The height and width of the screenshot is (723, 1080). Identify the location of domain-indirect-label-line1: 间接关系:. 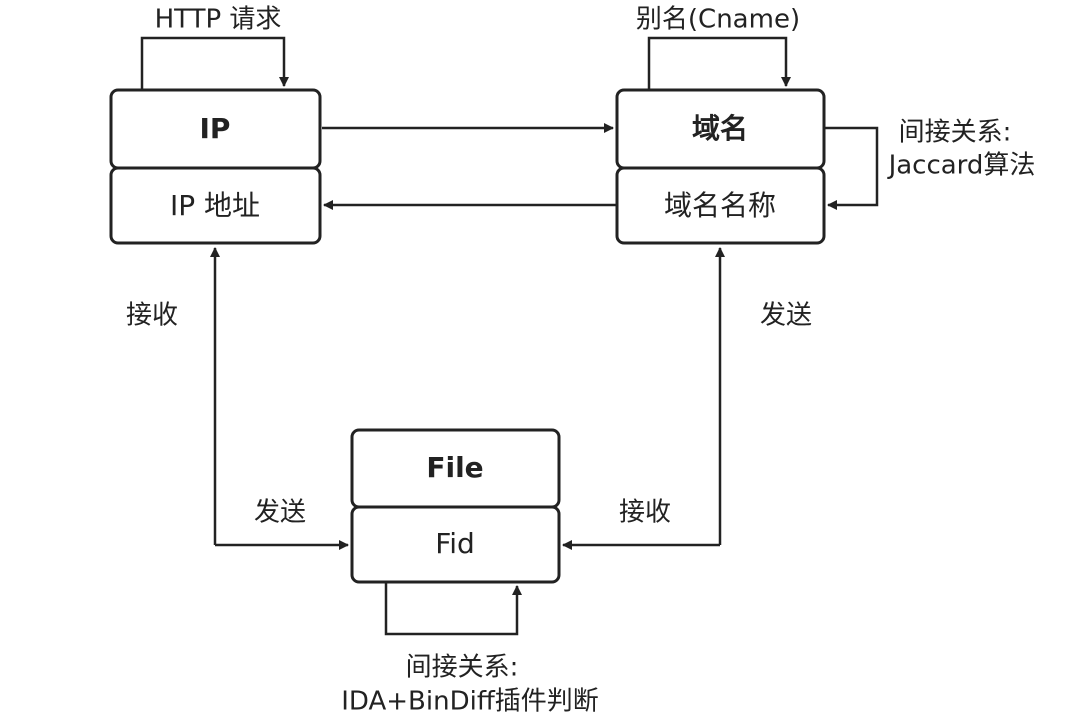
(955, 133).